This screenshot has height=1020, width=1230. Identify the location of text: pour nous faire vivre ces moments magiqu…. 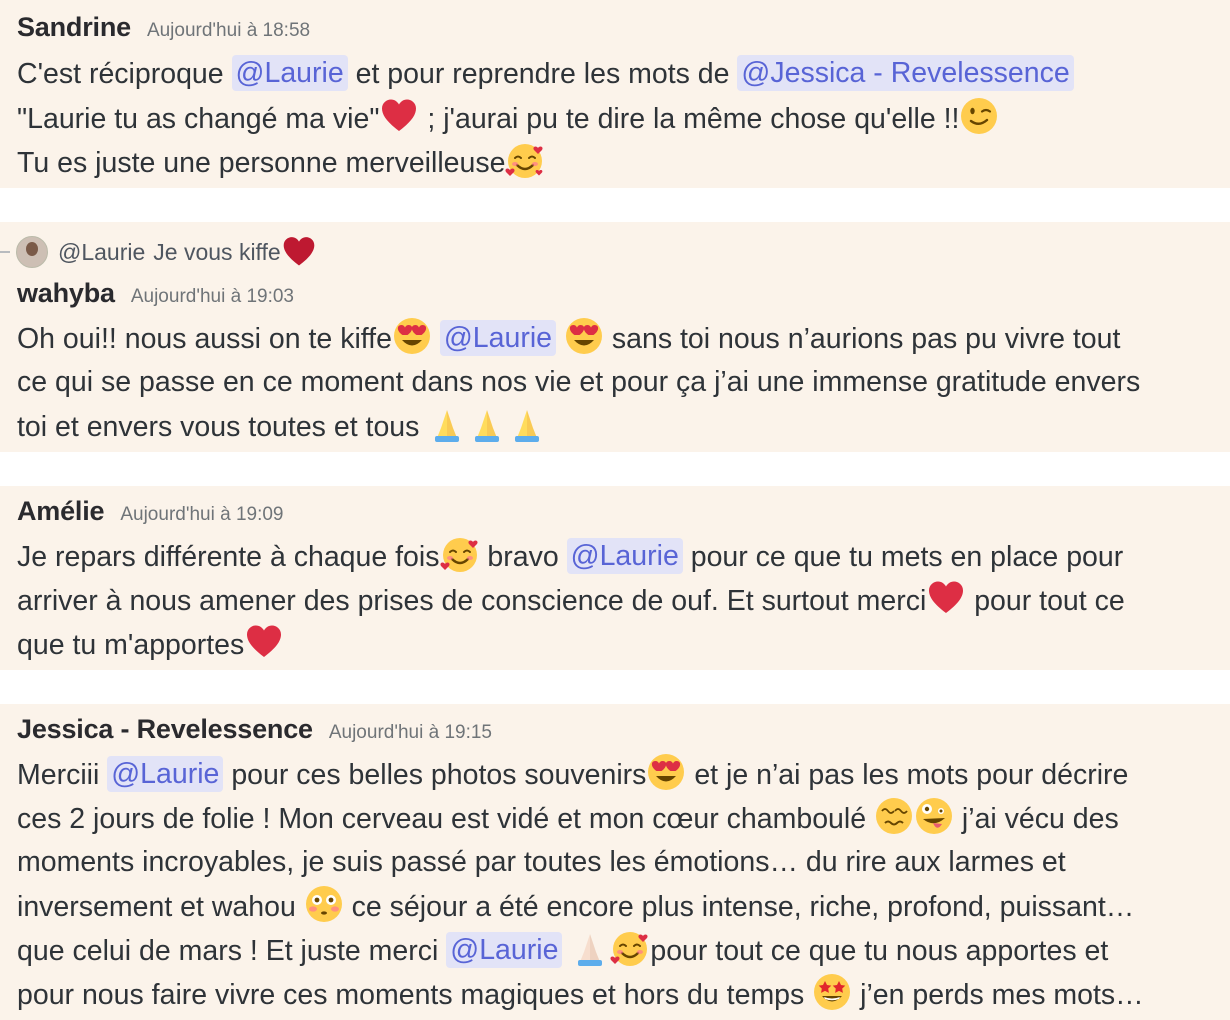
(415, 995).